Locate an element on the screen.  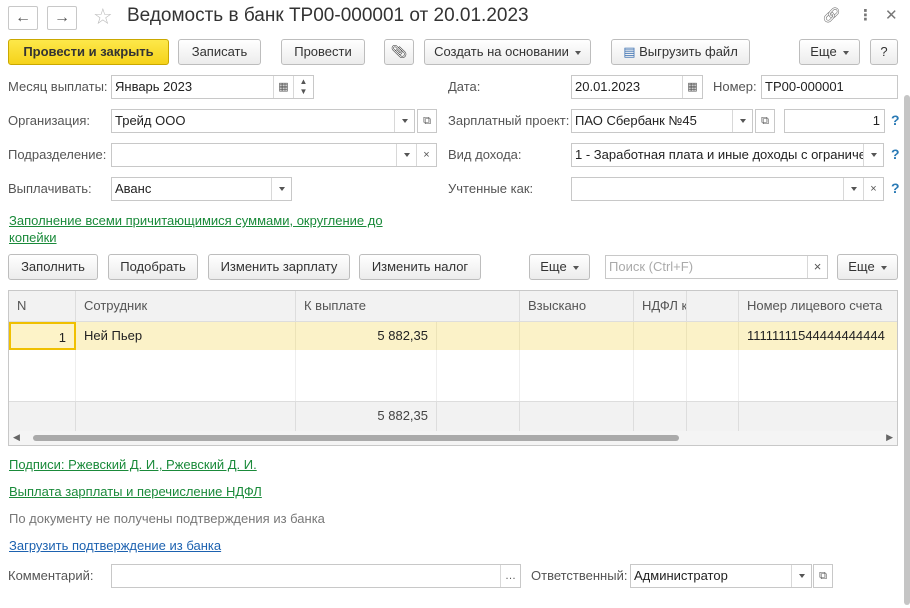
number-label: Номер: is located at coordinates (735, 86).